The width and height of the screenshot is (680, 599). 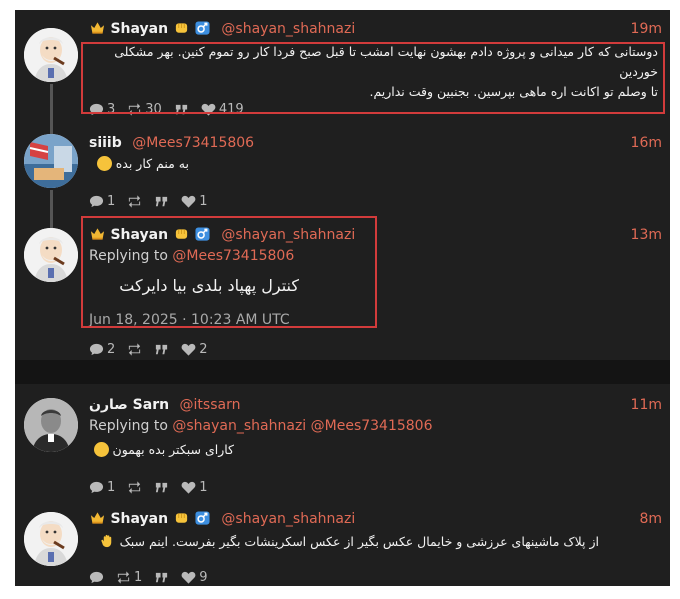 I want to click on thread-separator, so click(x=342, y=372).